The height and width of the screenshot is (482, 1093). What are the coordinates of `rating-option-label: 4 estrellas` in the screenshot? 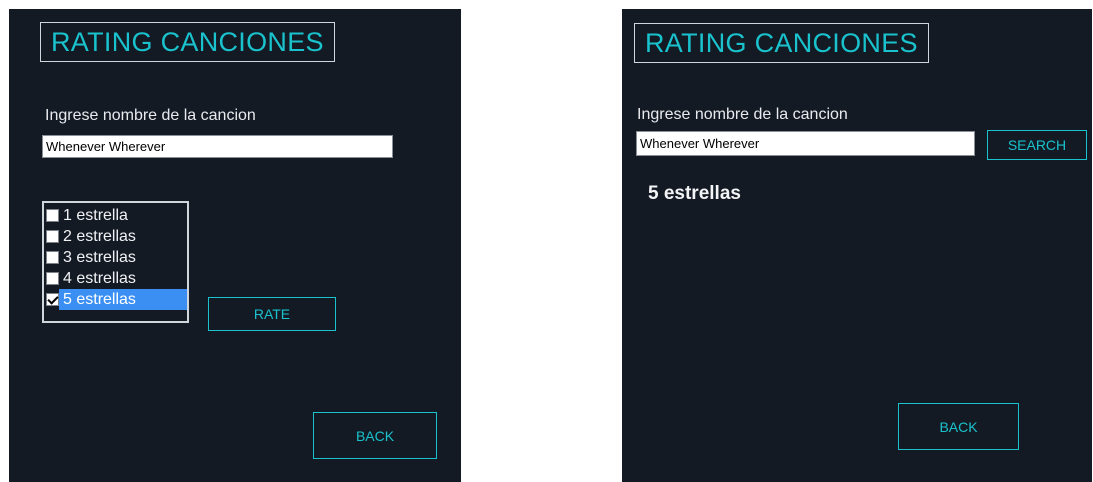 It's located at (99, 278).